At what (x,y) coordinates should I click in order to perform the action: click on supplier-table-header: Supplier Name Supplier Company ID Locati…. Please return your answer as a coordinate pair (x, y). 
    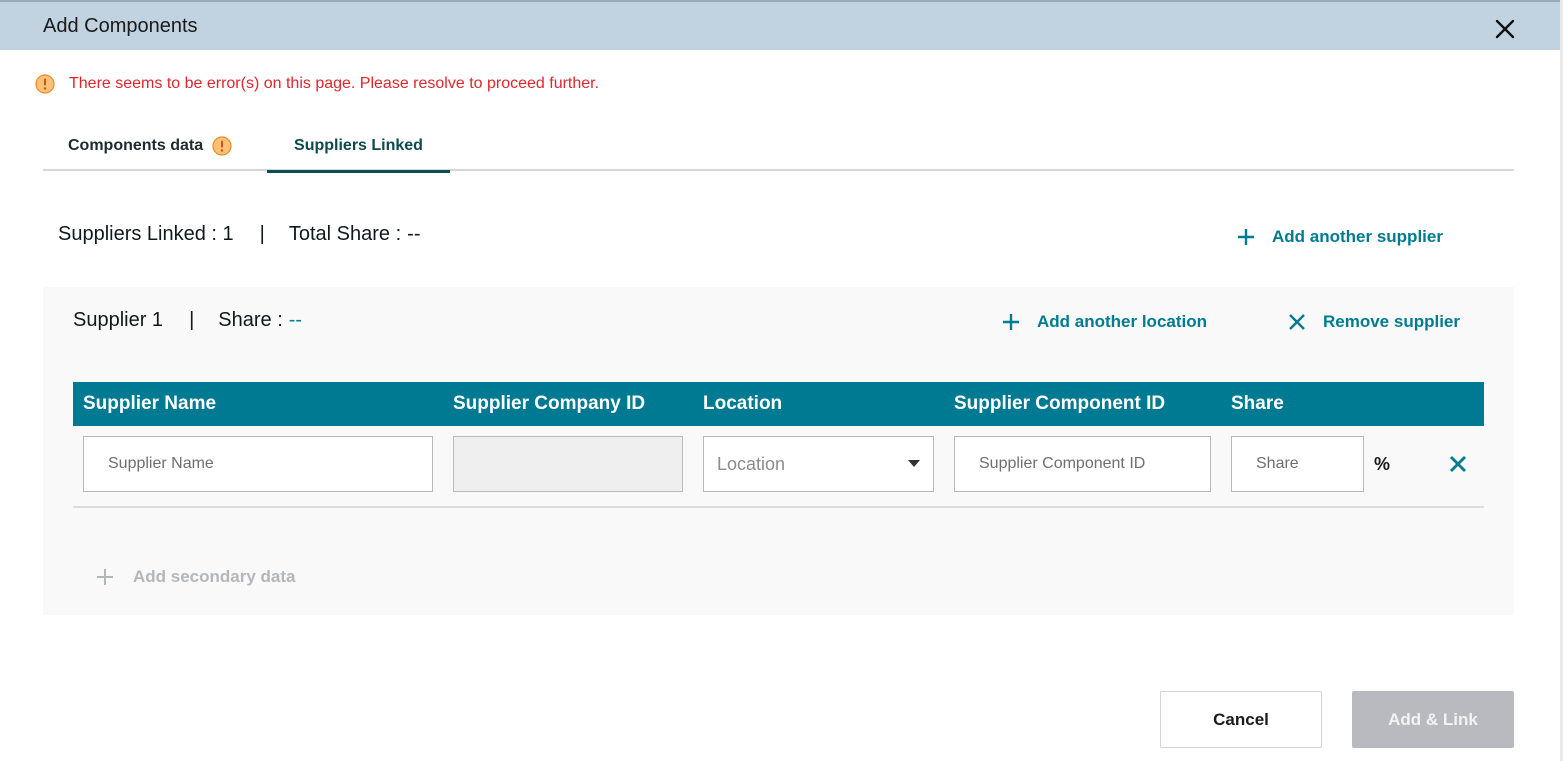
    Looking at the image, I should click on (778, 404).